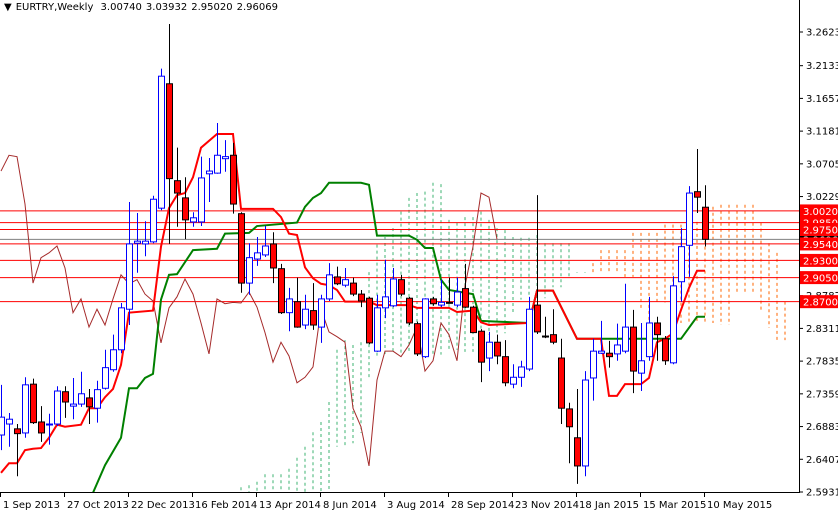 This screenshot has width=838, height=513. Describe the element at coordinates (163, 505) in the screenshot. I see `time-tick-label: 22 Dec 2013` at that location.